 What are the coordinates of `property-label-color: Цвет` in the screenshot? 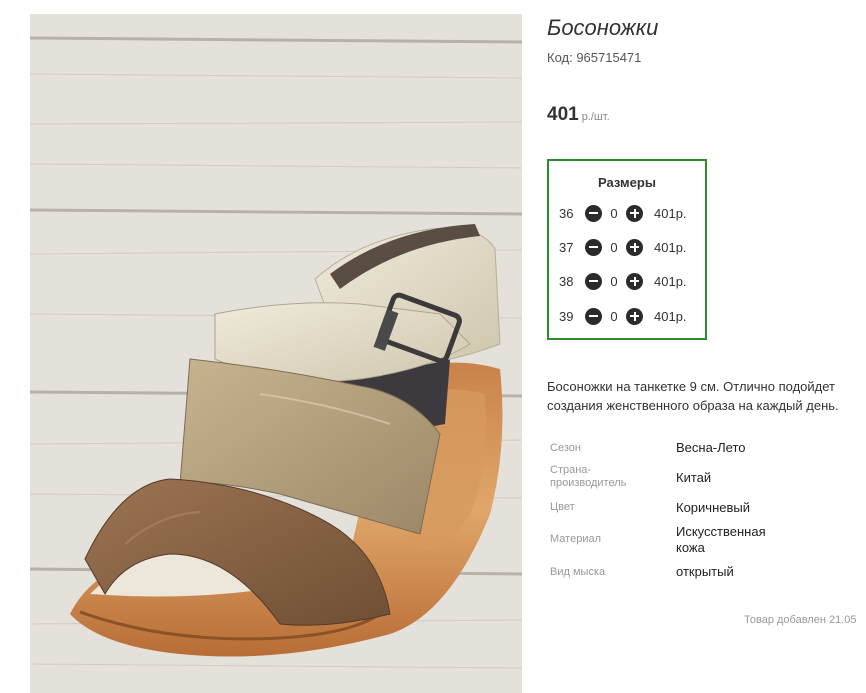 It's located at (562, 507).